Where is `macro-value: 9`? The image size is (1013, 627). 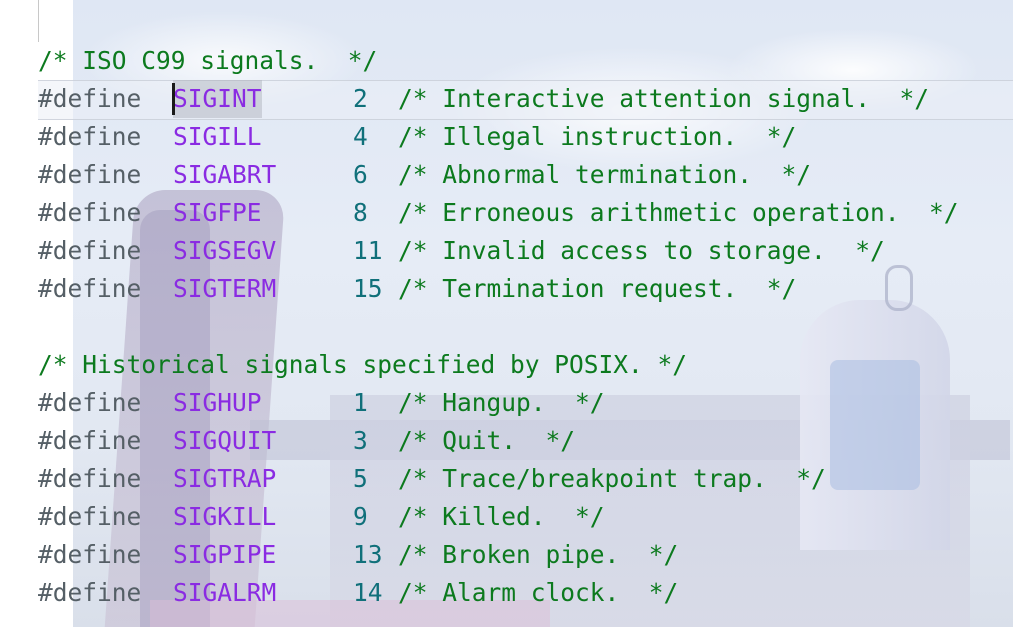 macro-value: 9 is located at coordinates (360, 516).